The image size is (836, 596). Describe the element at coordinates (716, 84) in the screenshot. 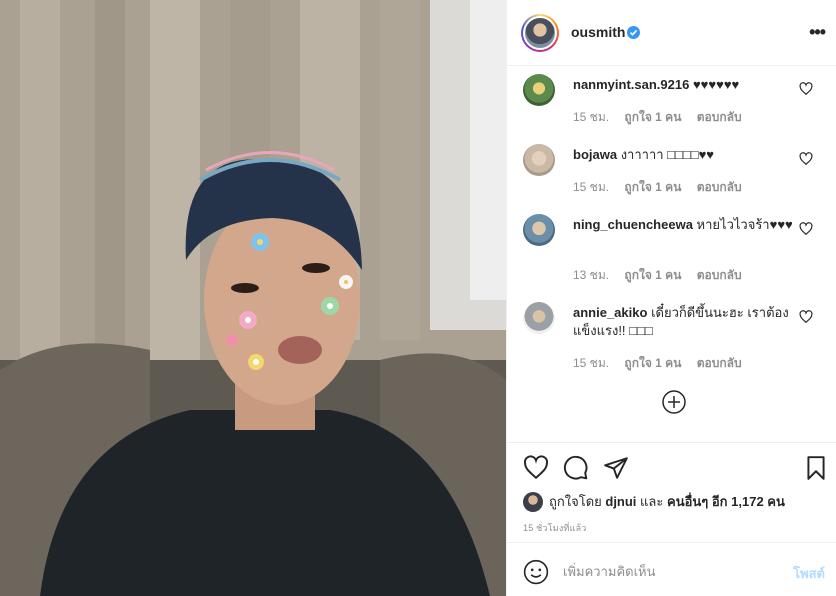

I see `comment-text: ♥♥♥♥♥♥` at that location.